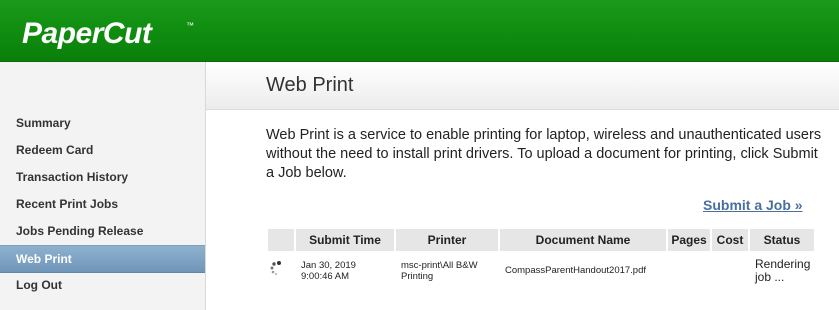 The width and height of the screenshot is (839, 310). I want to click on printer-cell: msc-print\All B&W Printing, so click(439, 271).